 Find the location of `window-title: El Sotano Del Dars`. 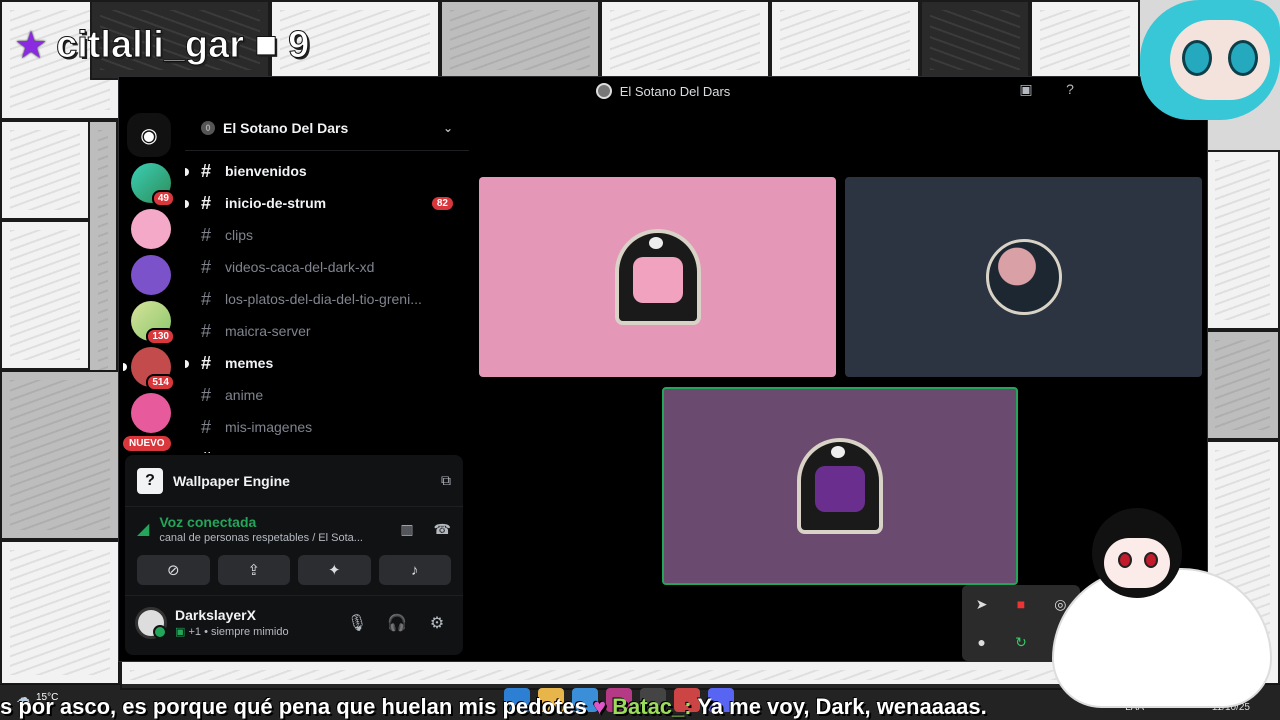

window-title: El Sotano Del Dars is located at coordinates (675, 91).